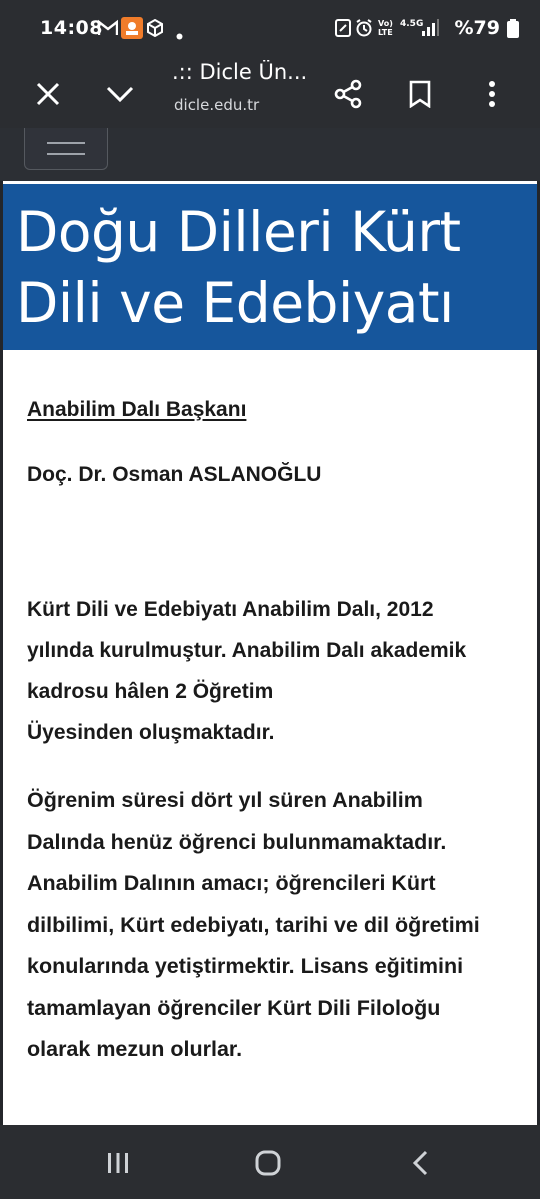 This screenshot has width=540, height=1199. What do you see at coordinates (151, 732) in the screenshot?
I see `paragraph-line: Üyesinden oluşmaktadır.` at bounding box center [151, 732].